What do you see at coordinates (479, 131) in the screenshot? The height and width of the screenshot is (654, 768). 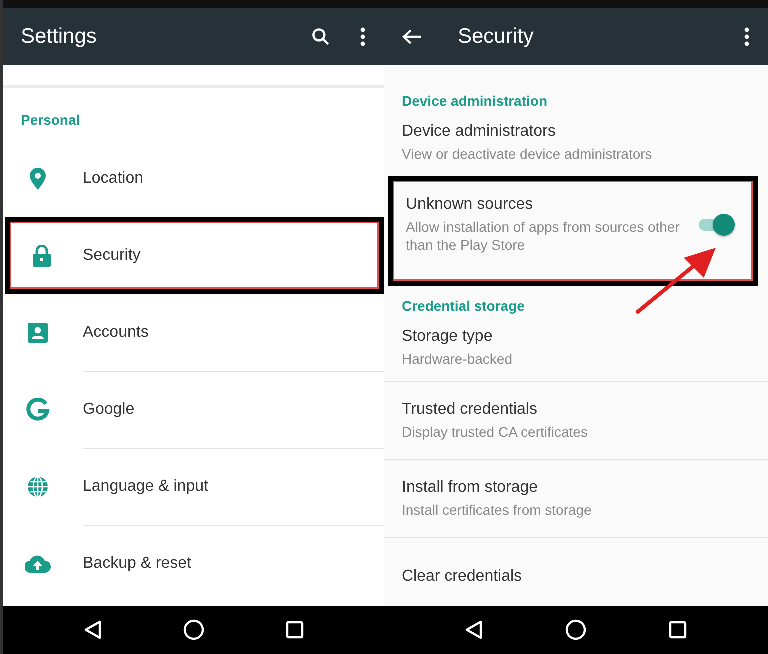 I see `item-title: Device administrators` at bounding box center [479, 131].